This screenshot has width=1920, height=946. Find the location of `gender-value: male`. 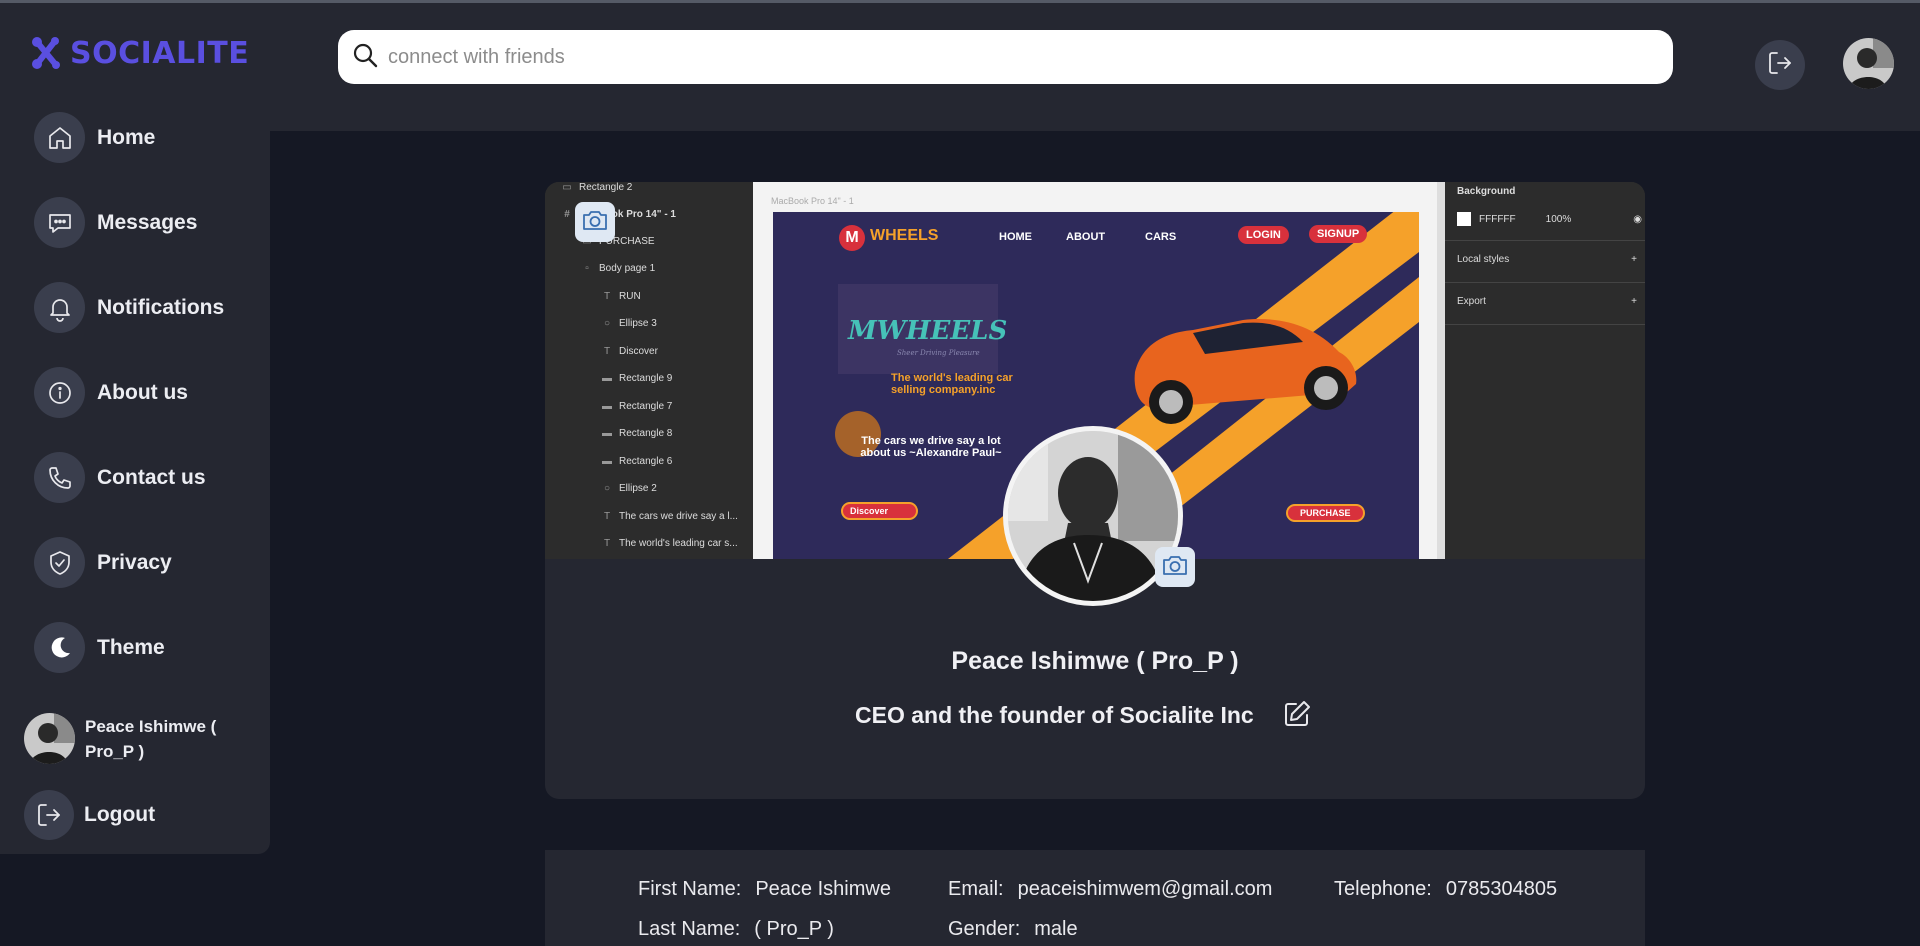

gender-value: male is located at coordinates (1056, 929).